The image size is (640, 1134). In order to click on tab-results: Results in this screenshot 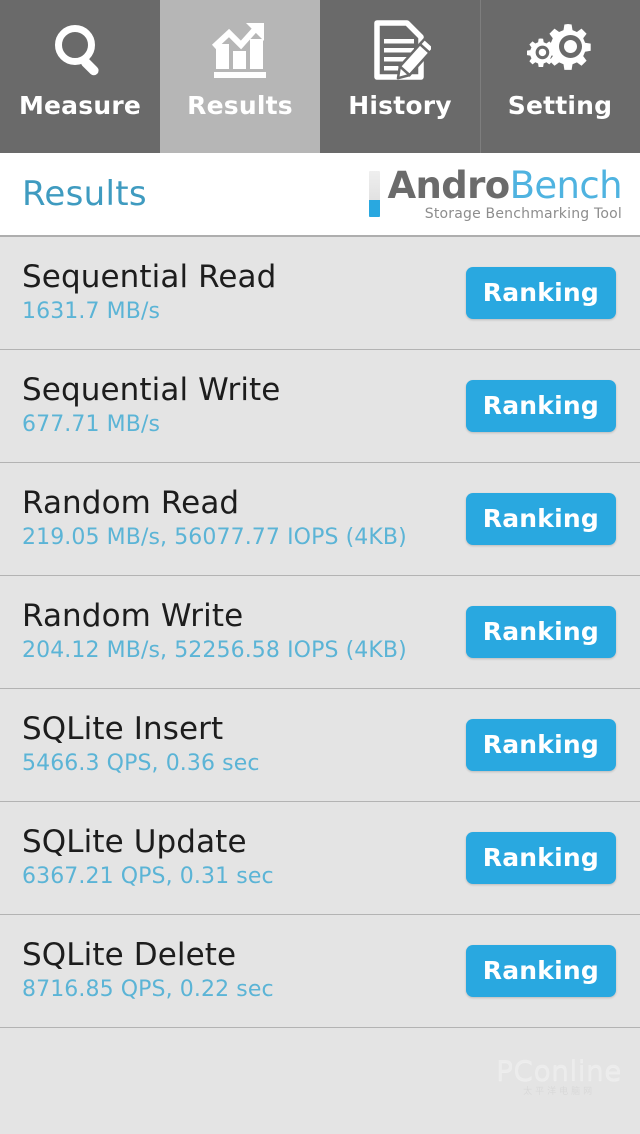, I will do `click(240, 76)`.